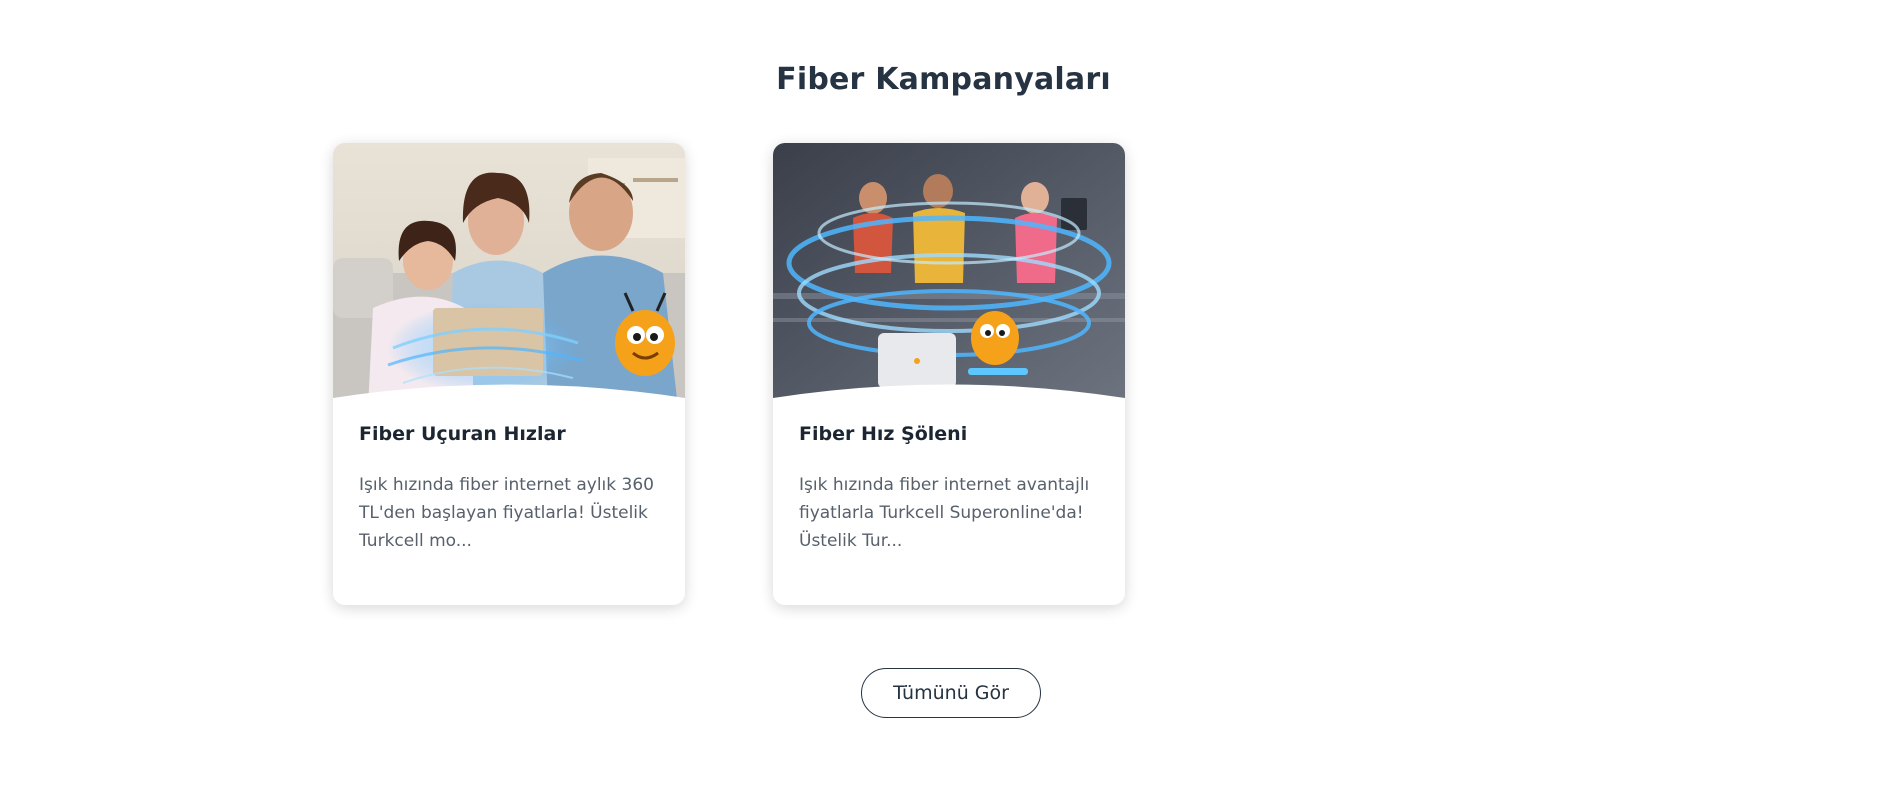  What do you see at coordinates (462, 434) in the screenshot?
I see `campaign-card-title: Fiber Uçuran Hızlar` at bounding box center [462, 434].